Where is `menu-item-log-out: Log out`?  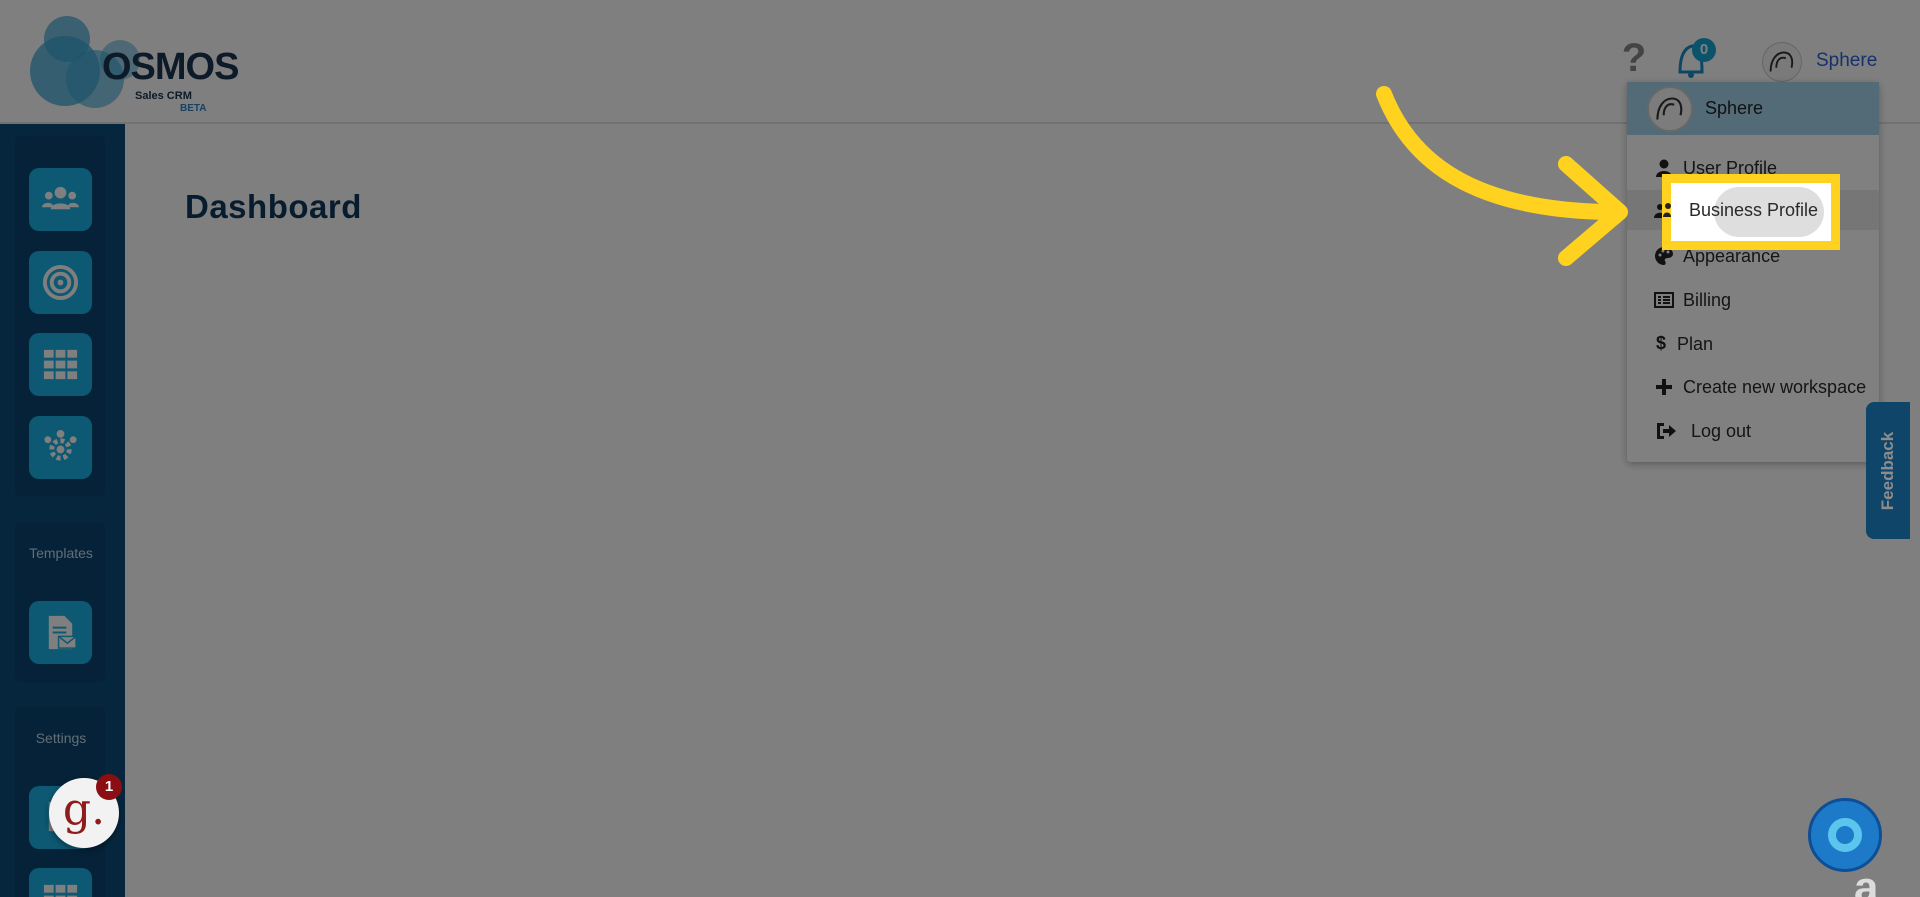 menu-item-log-out: Log out is located at coordinates (1753, 431).